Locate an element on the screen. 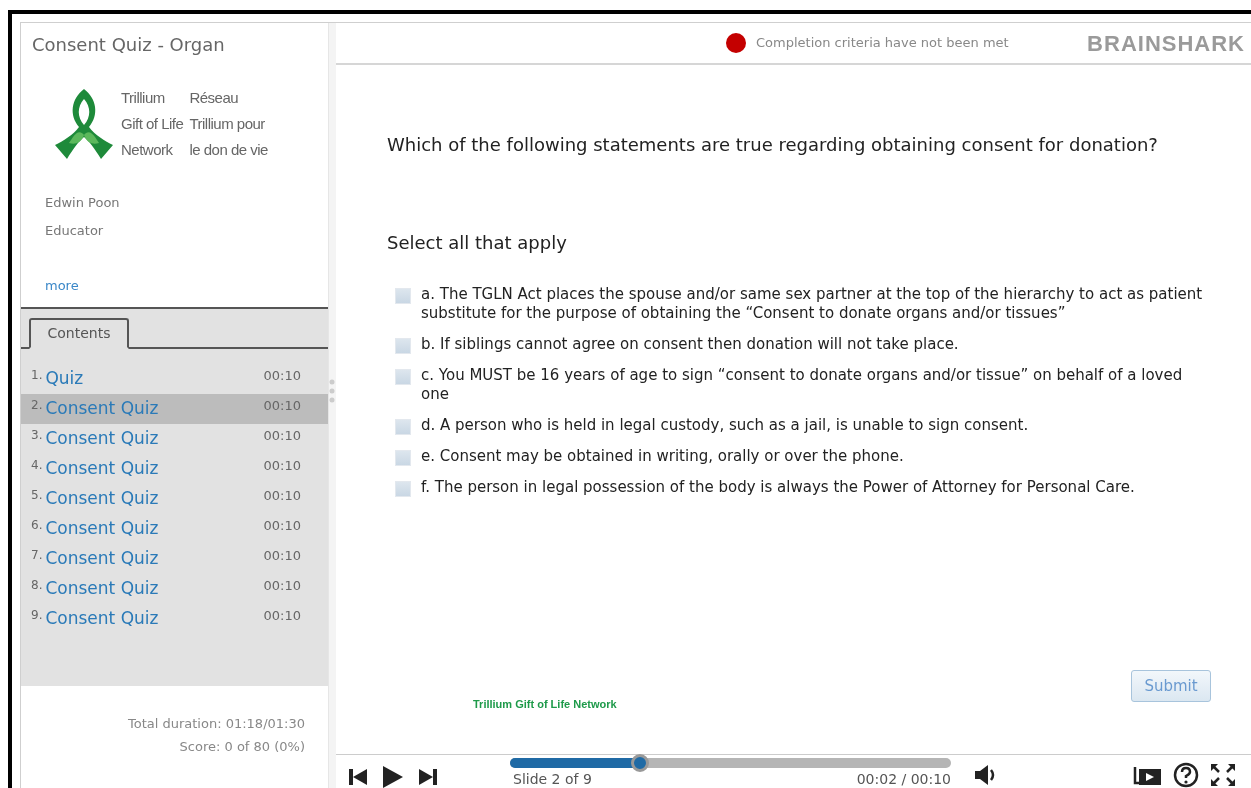 This screenshot has width=1251, height=788. item-number: 4. is located at coordinates (37, 465).